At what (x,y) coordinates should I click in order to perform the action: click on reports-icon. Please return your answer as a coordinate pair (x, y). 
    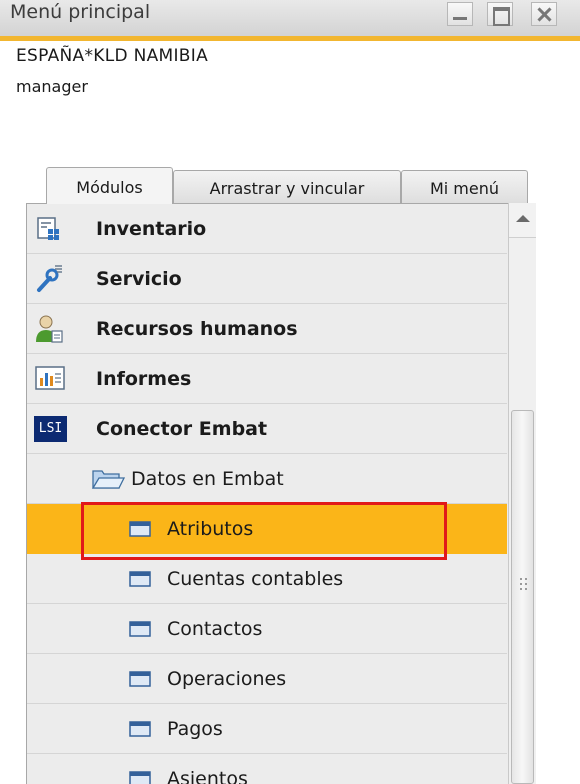
    Looking at the image, I should click on (50, 378).